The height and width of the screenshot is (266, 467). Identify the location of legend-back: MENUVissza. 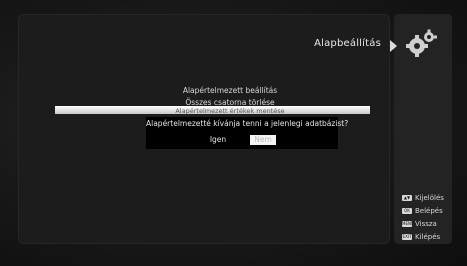
(430, 224).